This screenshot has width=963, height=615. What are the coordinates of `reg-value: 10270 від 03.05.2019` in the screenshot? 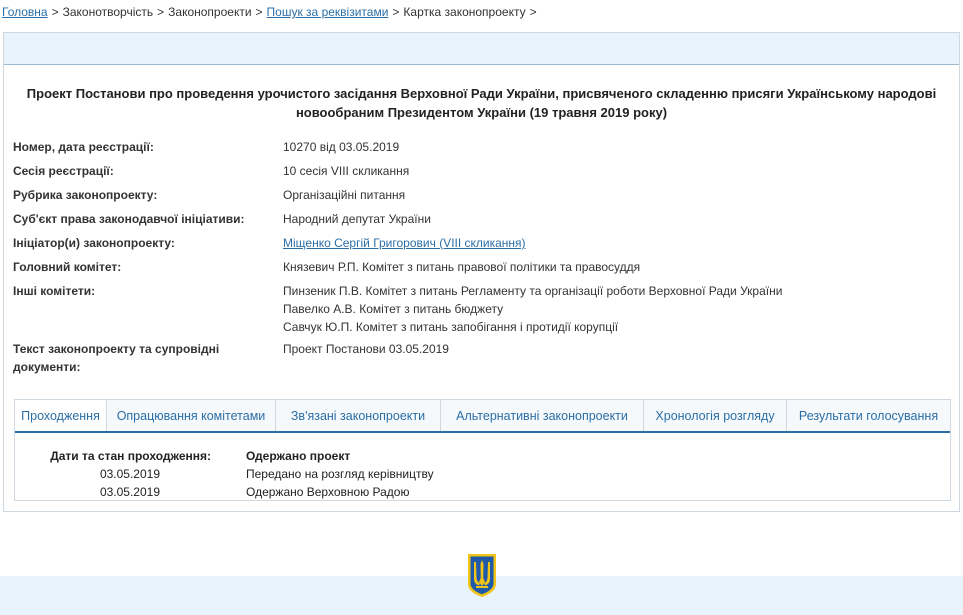 It's located at (341, 147).